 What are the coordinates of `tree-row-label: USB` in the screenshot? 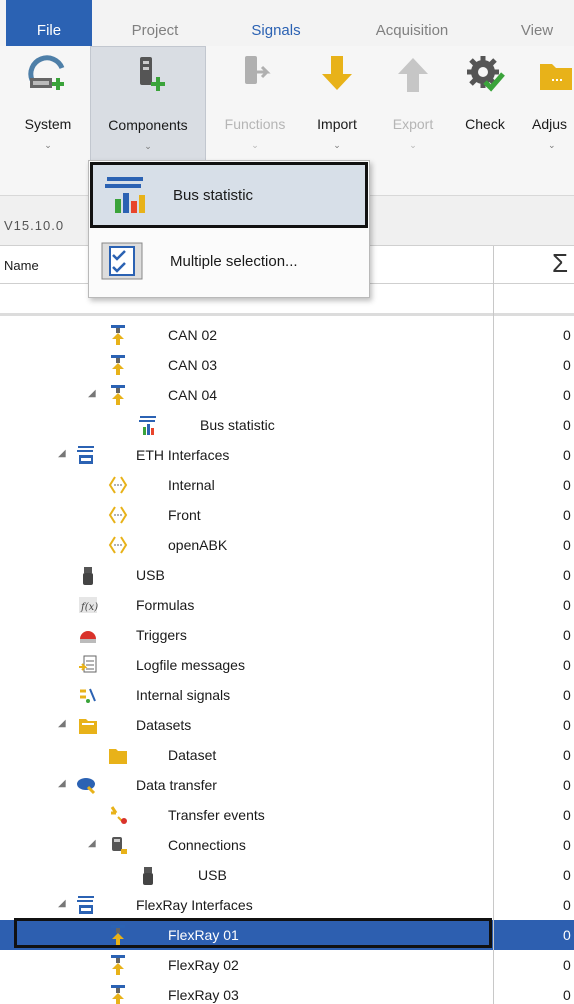 It's located at (212, 875).